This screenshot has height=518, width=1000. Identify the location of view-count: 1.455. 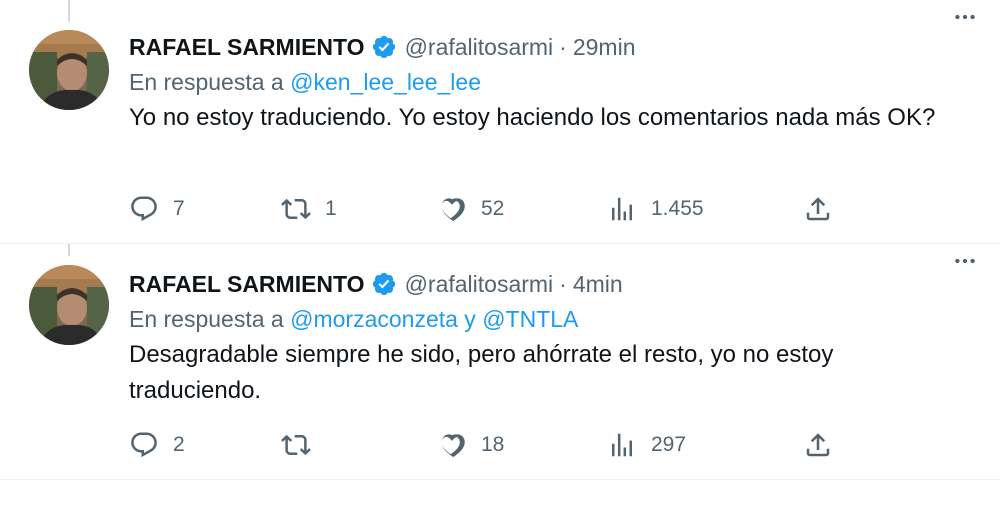
(677, 208).